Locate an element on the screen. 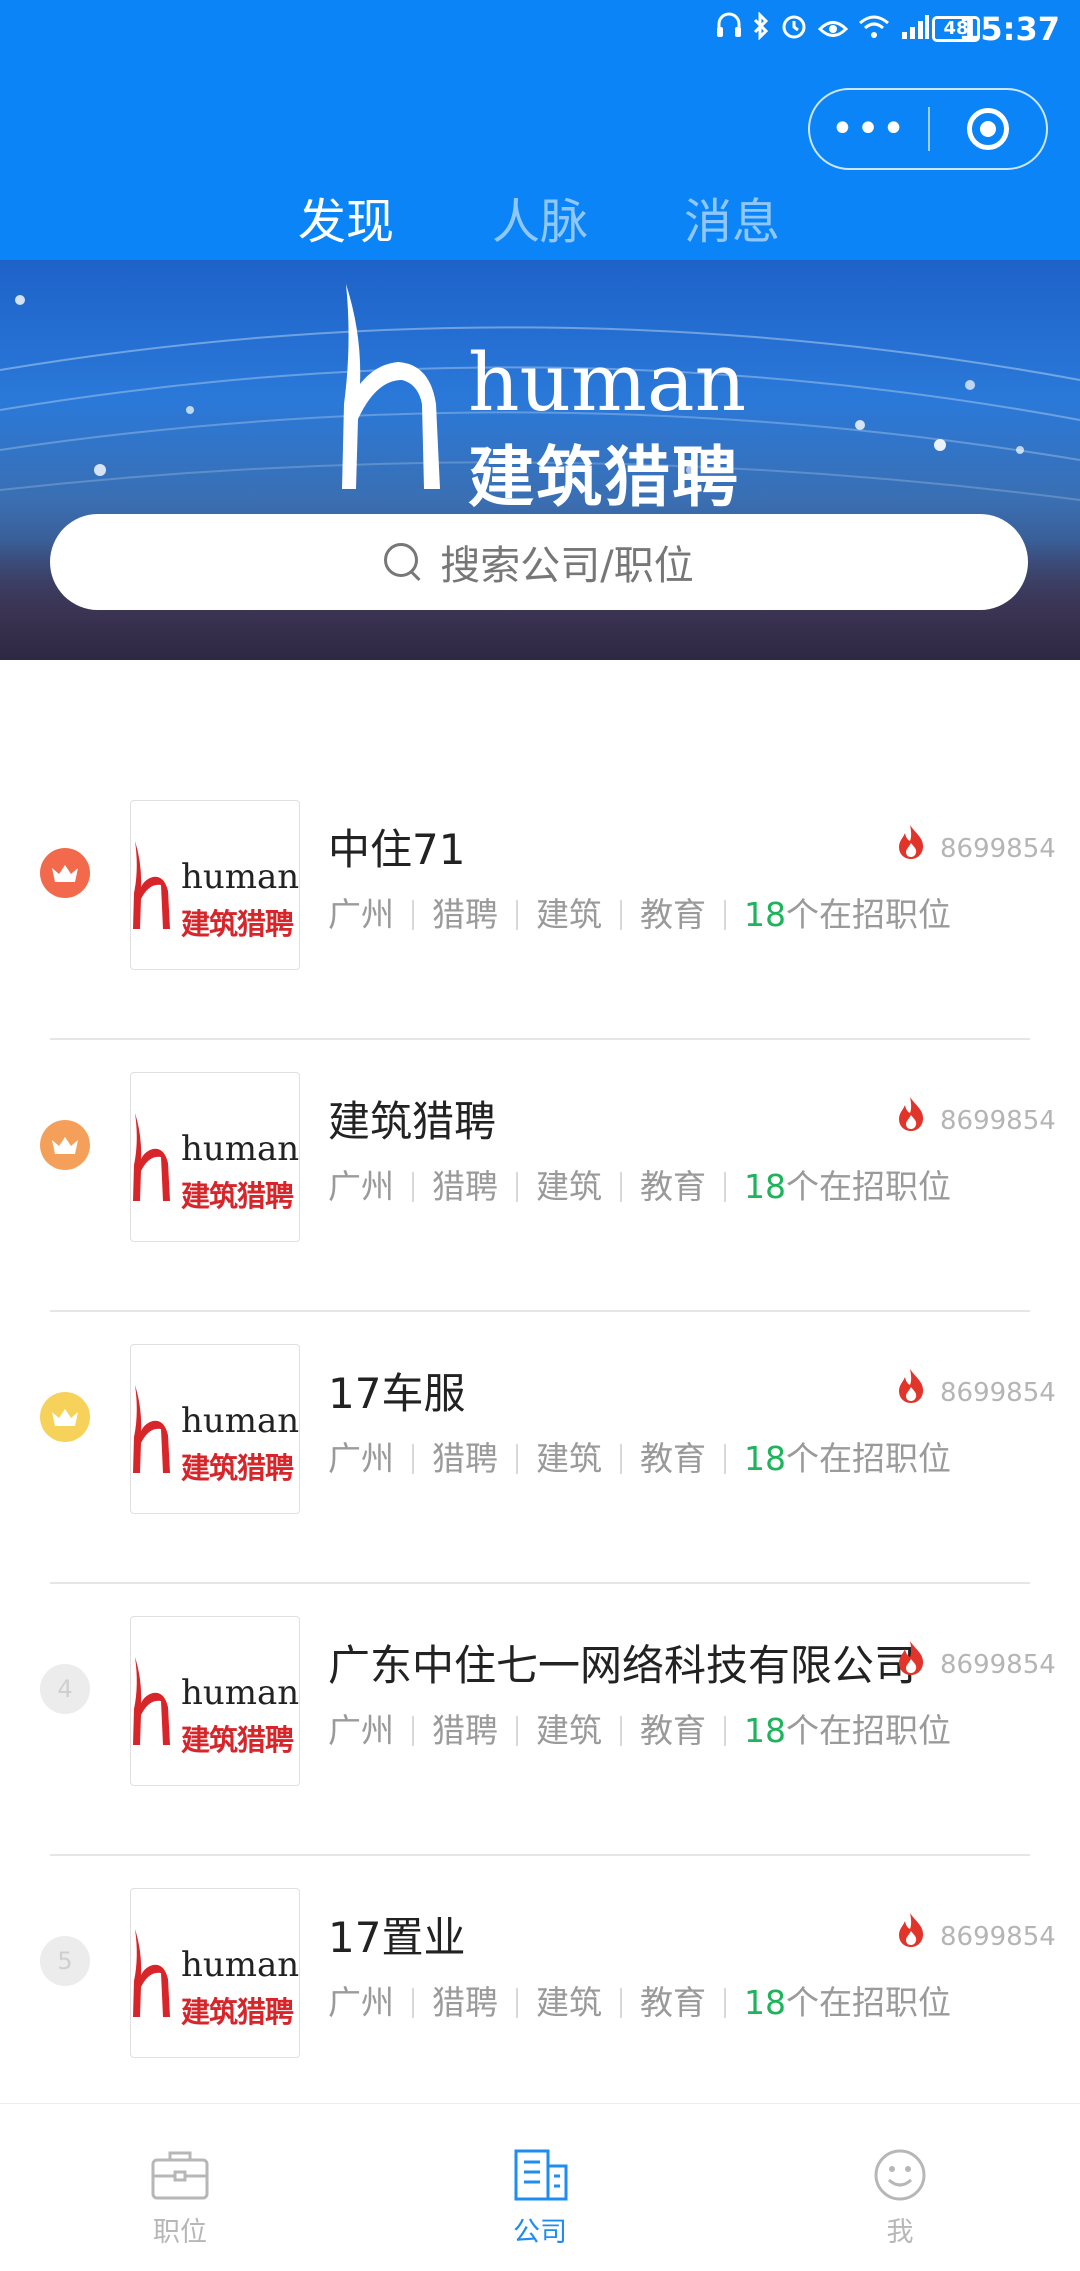  top-tabs: 发现 人脉 消息 is located at coordinates (540, 225).